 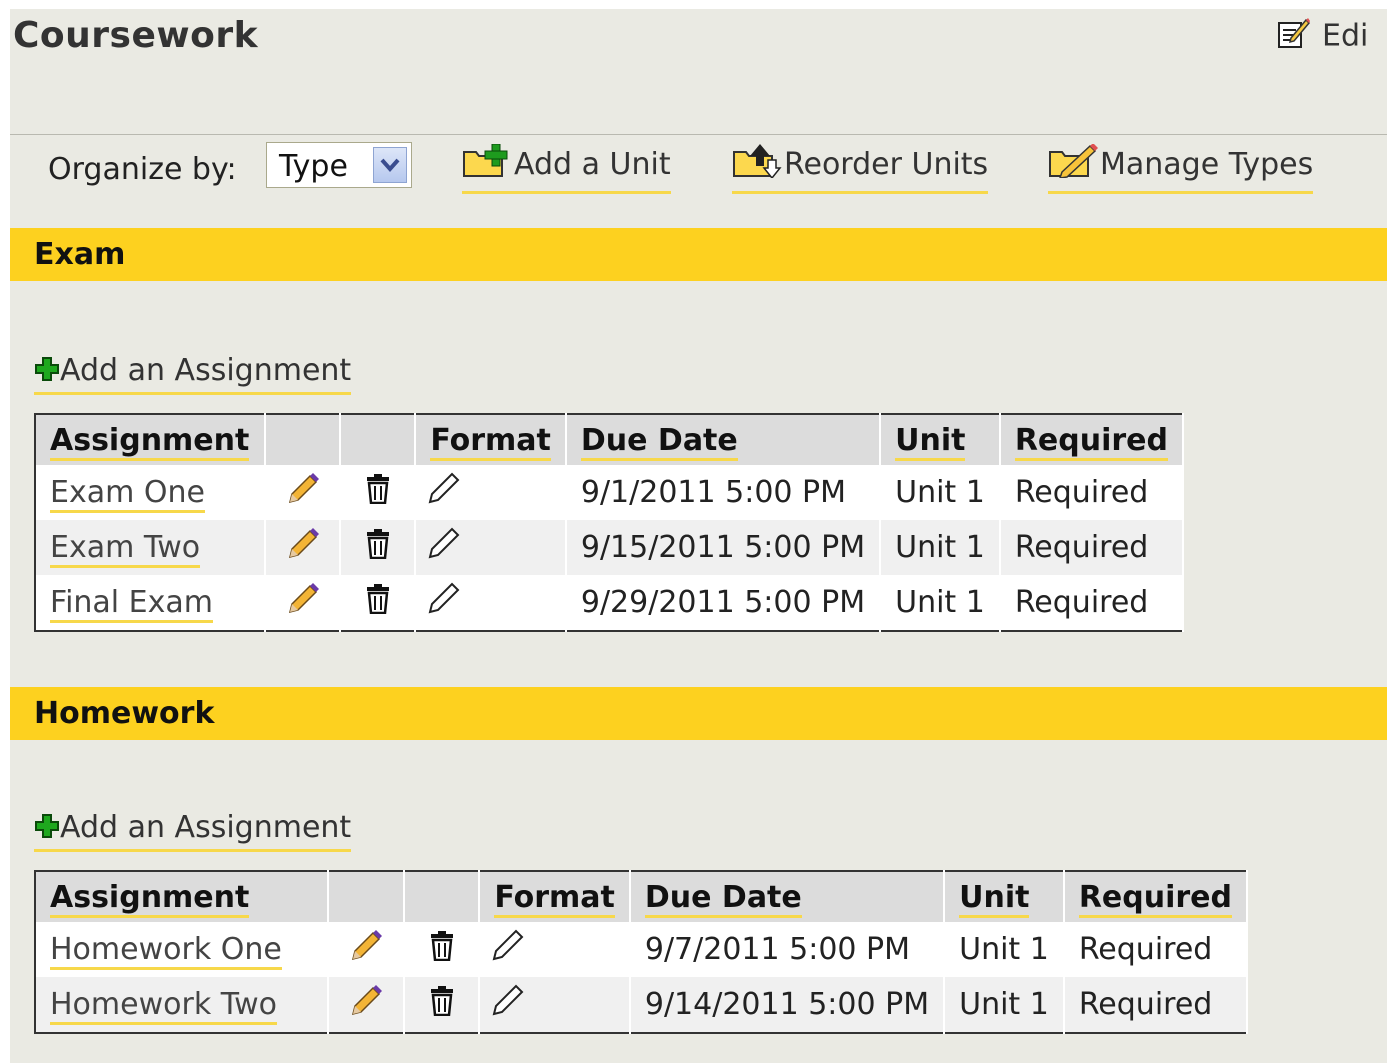 What do you see at coordinates (723, 492) in the screenshot?
I see `due-date-cell: 9/1/2011 5:00 PM` at bounding box center [723, 492].